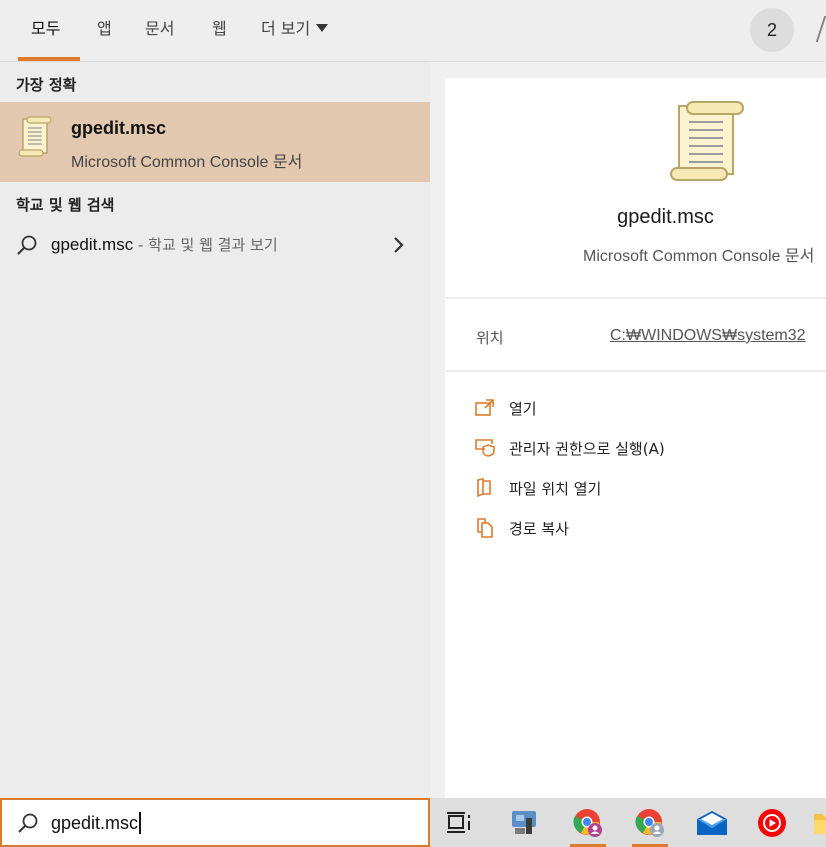  What do you see at coordinates (159, 29) in the screenshot?
I see `tab-documents: 문서` at bounding box center [159, 29].